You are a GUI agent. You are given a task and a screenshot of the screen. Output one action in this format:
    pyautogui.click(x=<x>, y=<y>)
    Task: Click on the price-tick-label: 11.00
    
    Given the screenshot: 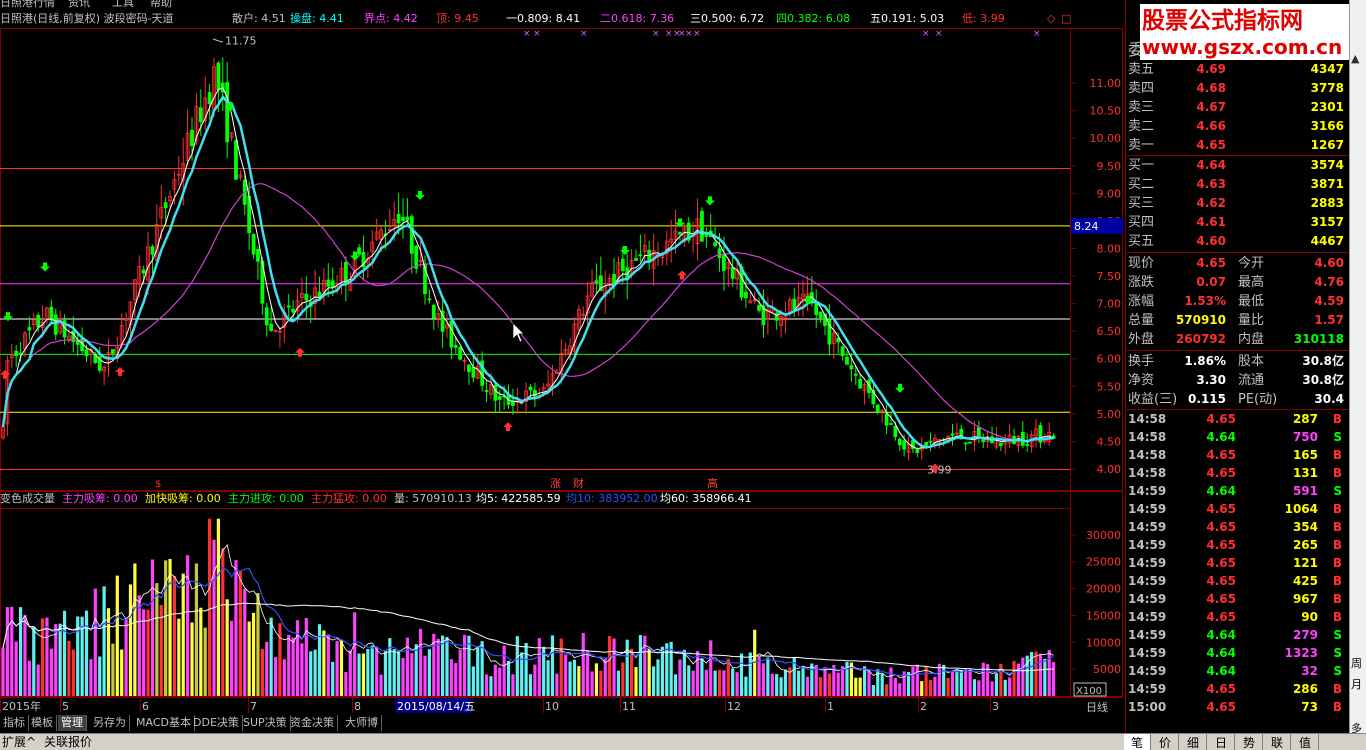 What is the action you would take?
    pyautogui.click(x=1106, y=83)
    